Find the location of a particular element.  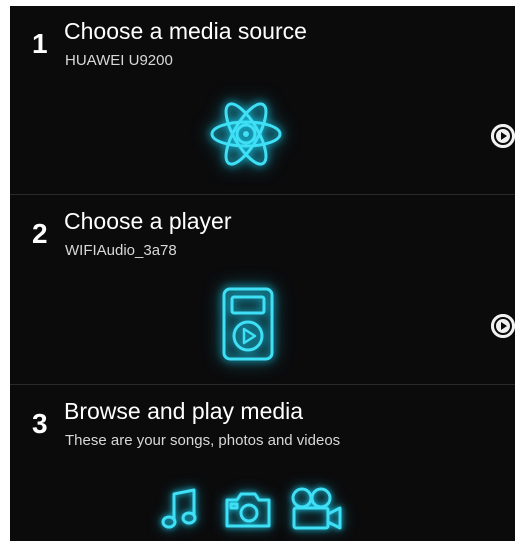

step-title: Choose a media source is located at coordinates (185, 31).